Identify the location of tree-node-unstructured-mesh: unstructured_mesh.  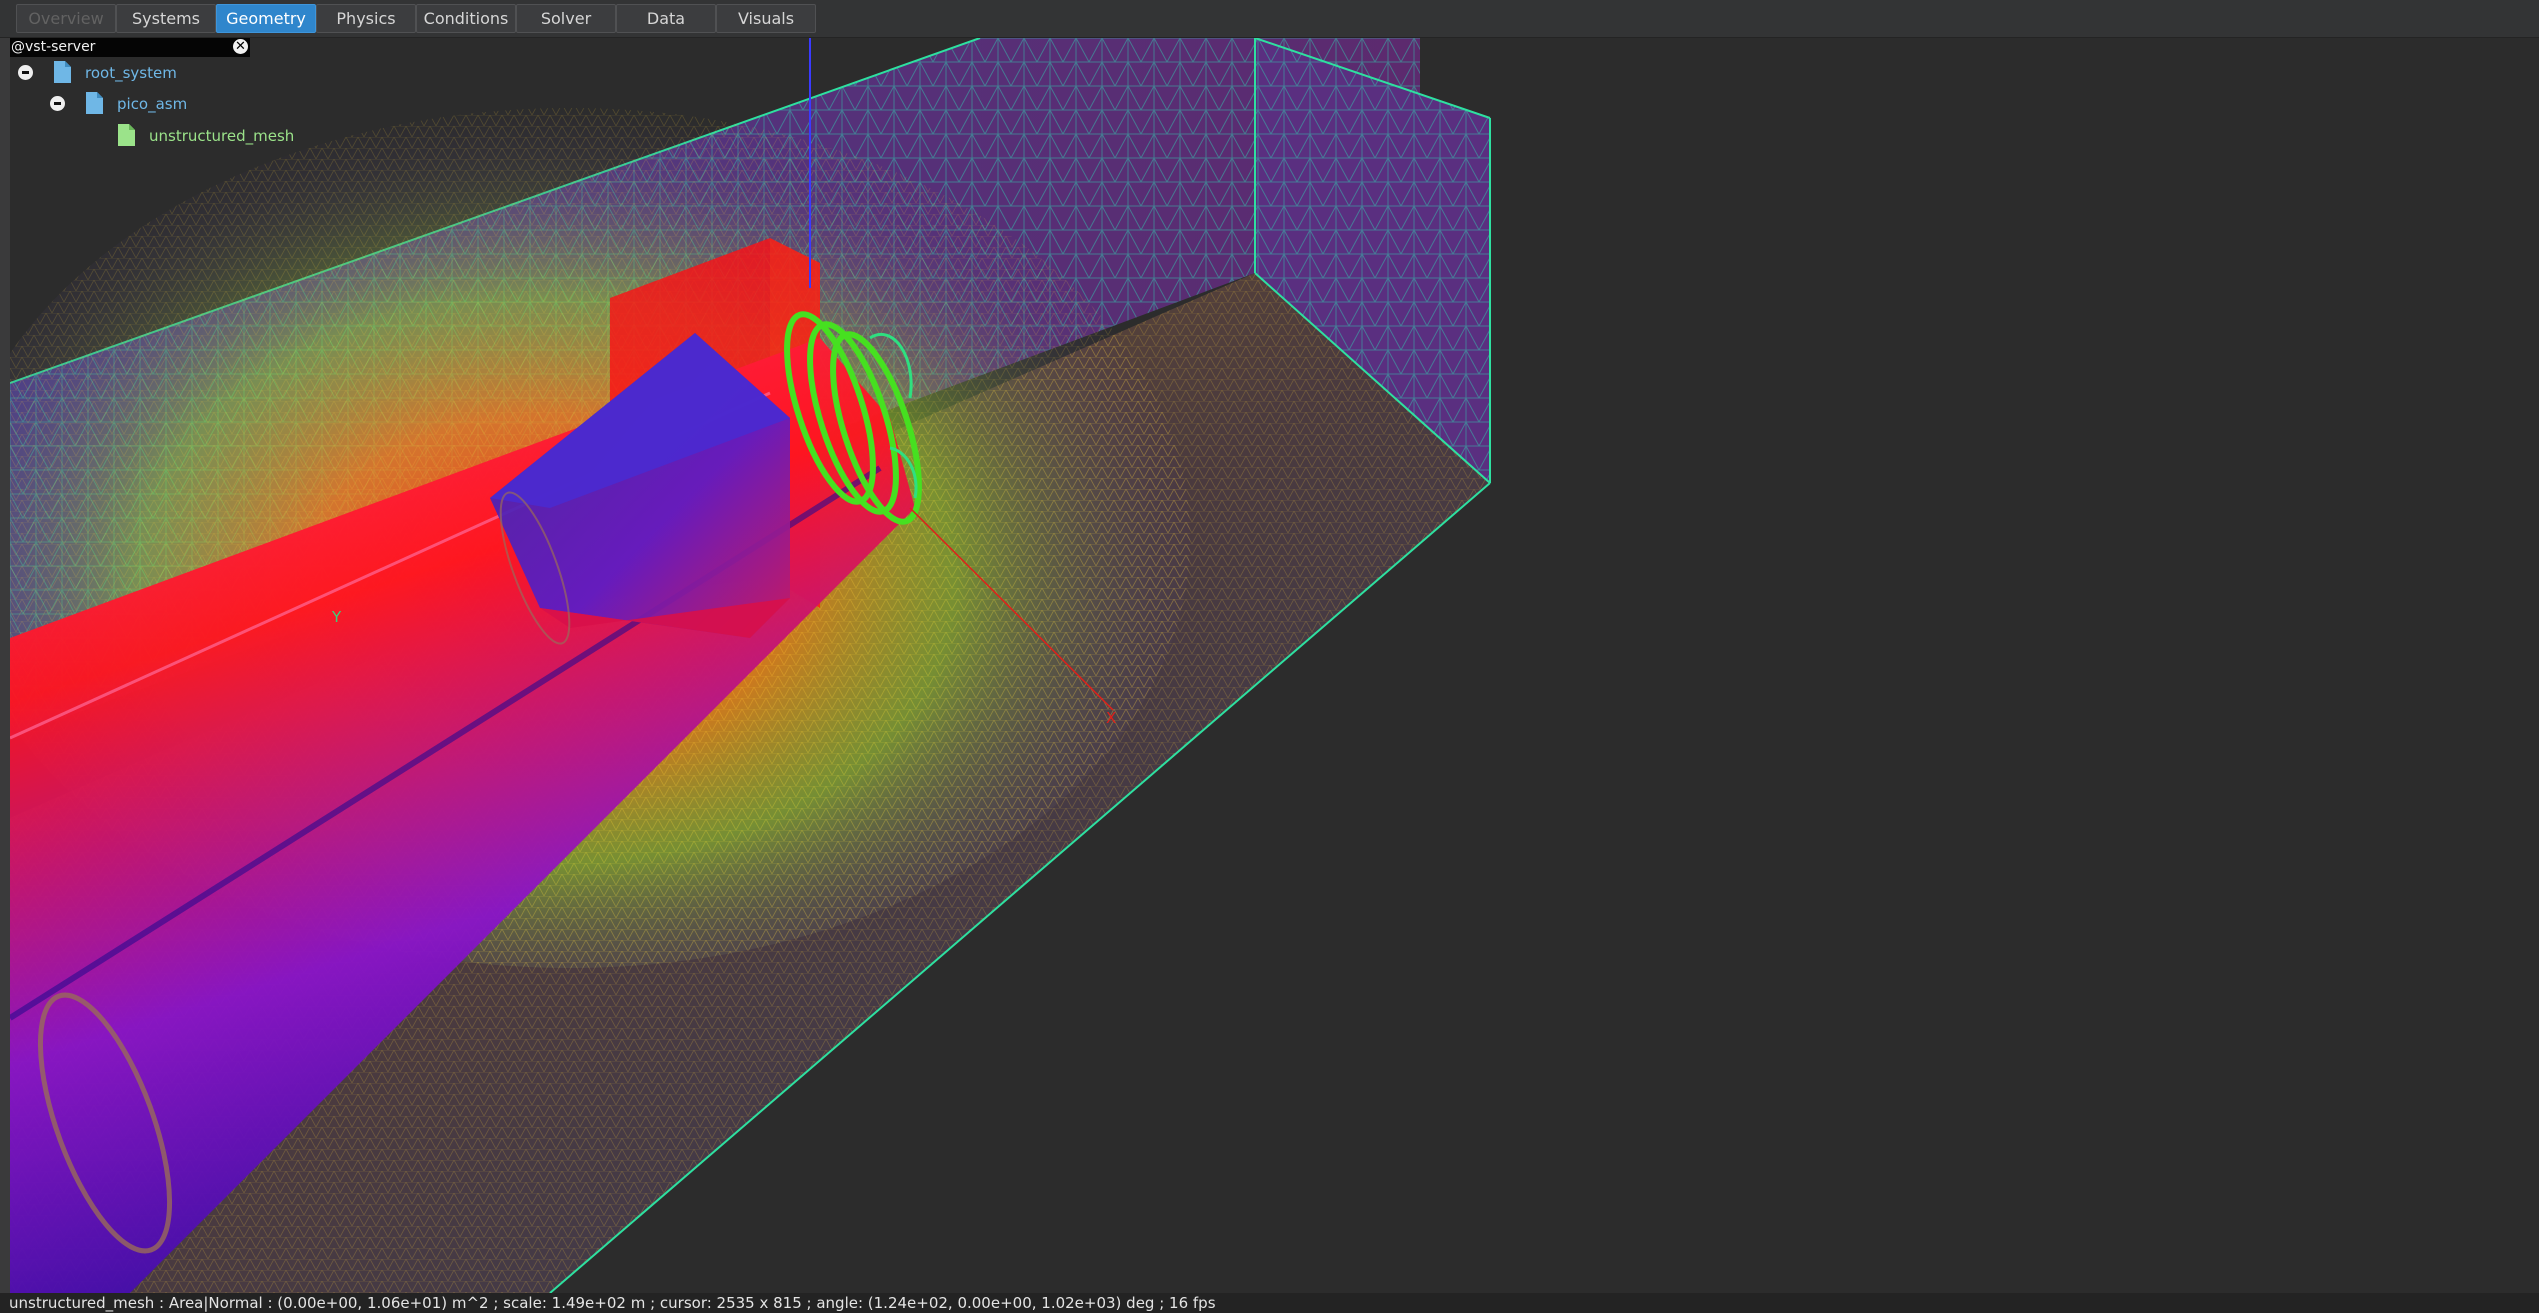
(212, 136).